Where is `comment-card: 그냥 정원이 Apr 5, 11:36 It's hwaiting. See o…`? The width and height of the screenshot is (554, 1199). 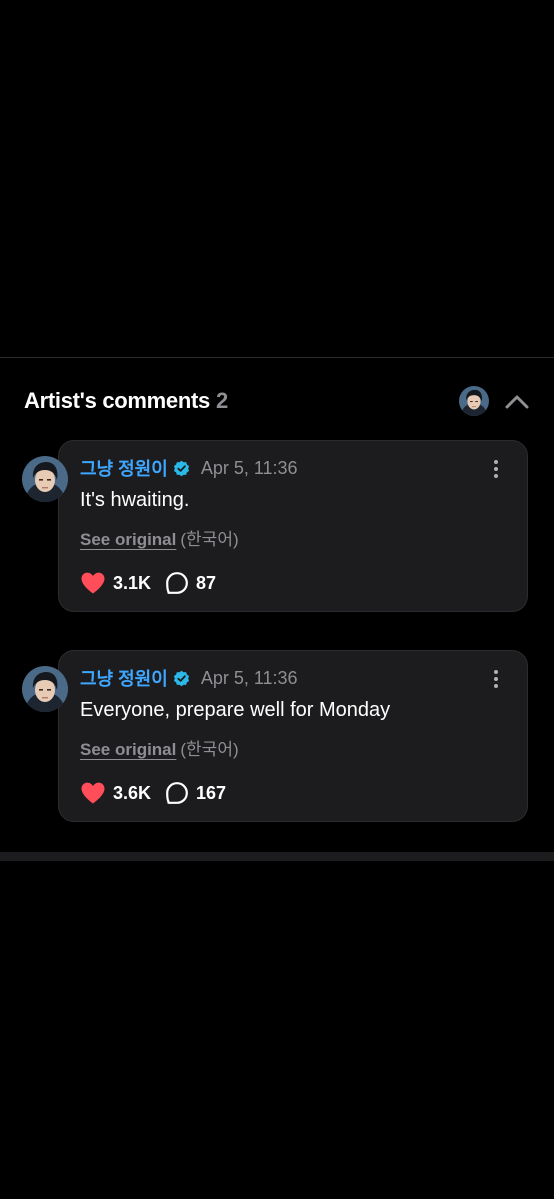
comment-card: 그냥 정원이 Apr 5, 11:36 It's hwaiting. See o… is located at coordinates (293, 526).